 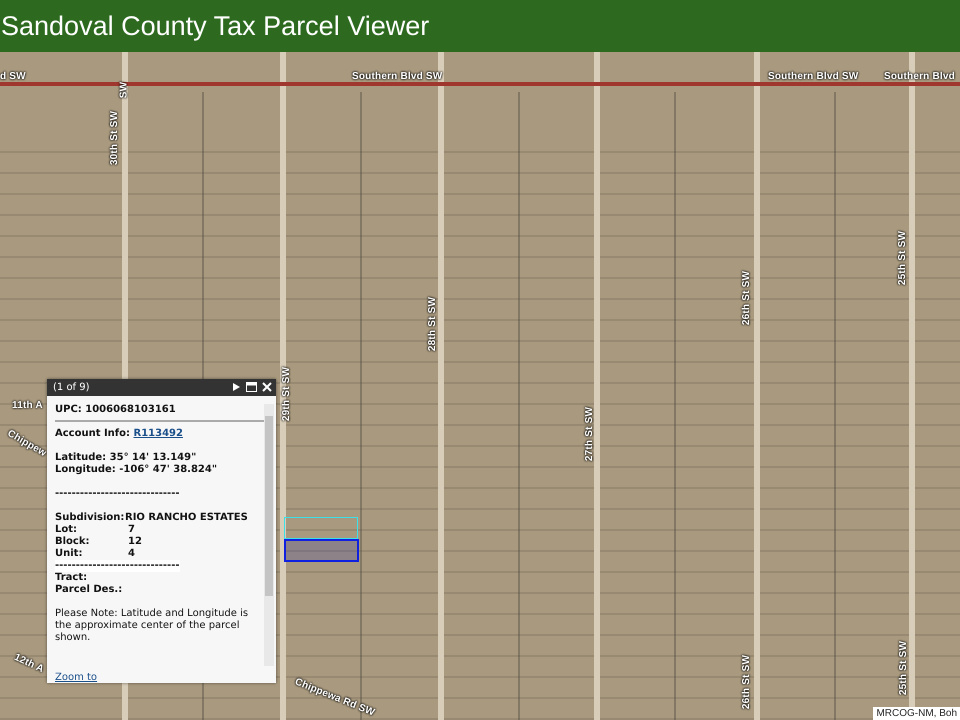 I want to click on field-value: RIO RANCHO ESTATES, so click(x=187, y=518).